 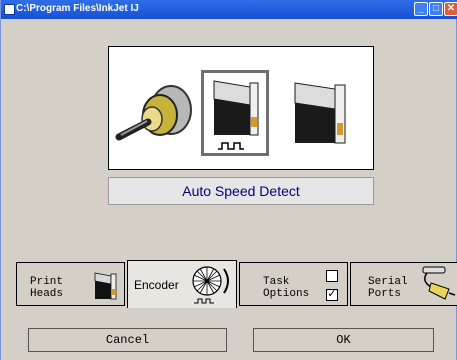 What do you see at coordinates (47, 282) in the screenshot?
I see `tab-print-heads-line1: Print` at bounding box center [47, 282].